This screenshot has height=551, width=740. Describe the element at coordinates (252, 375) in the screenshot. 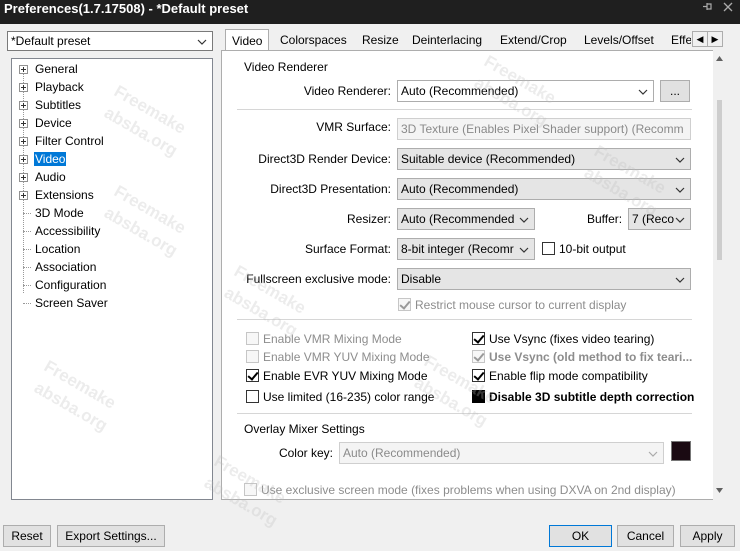

I see `evr-yuv-checkbox` at that location.